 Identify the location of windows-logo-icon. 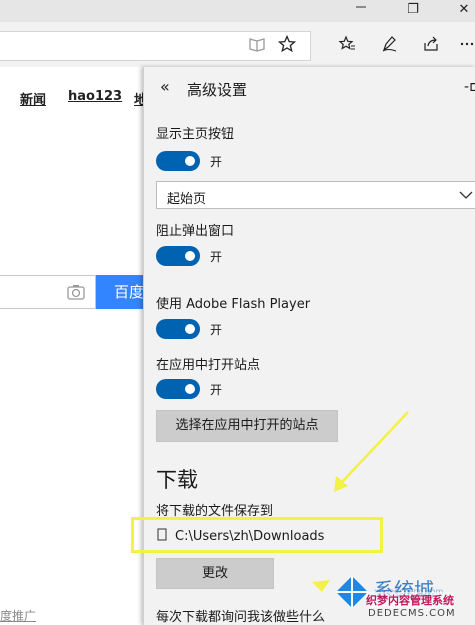
(352, 592).